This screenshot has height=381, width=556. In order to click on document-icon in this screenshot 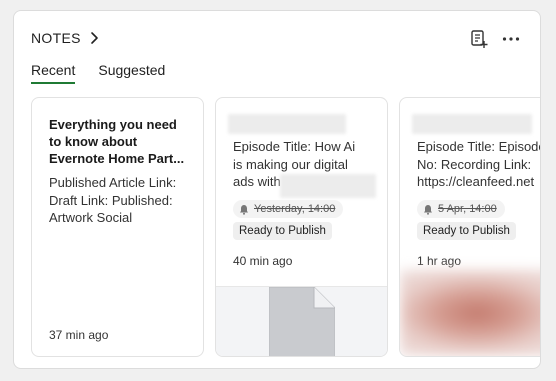, I will do `click(302, 321)`.